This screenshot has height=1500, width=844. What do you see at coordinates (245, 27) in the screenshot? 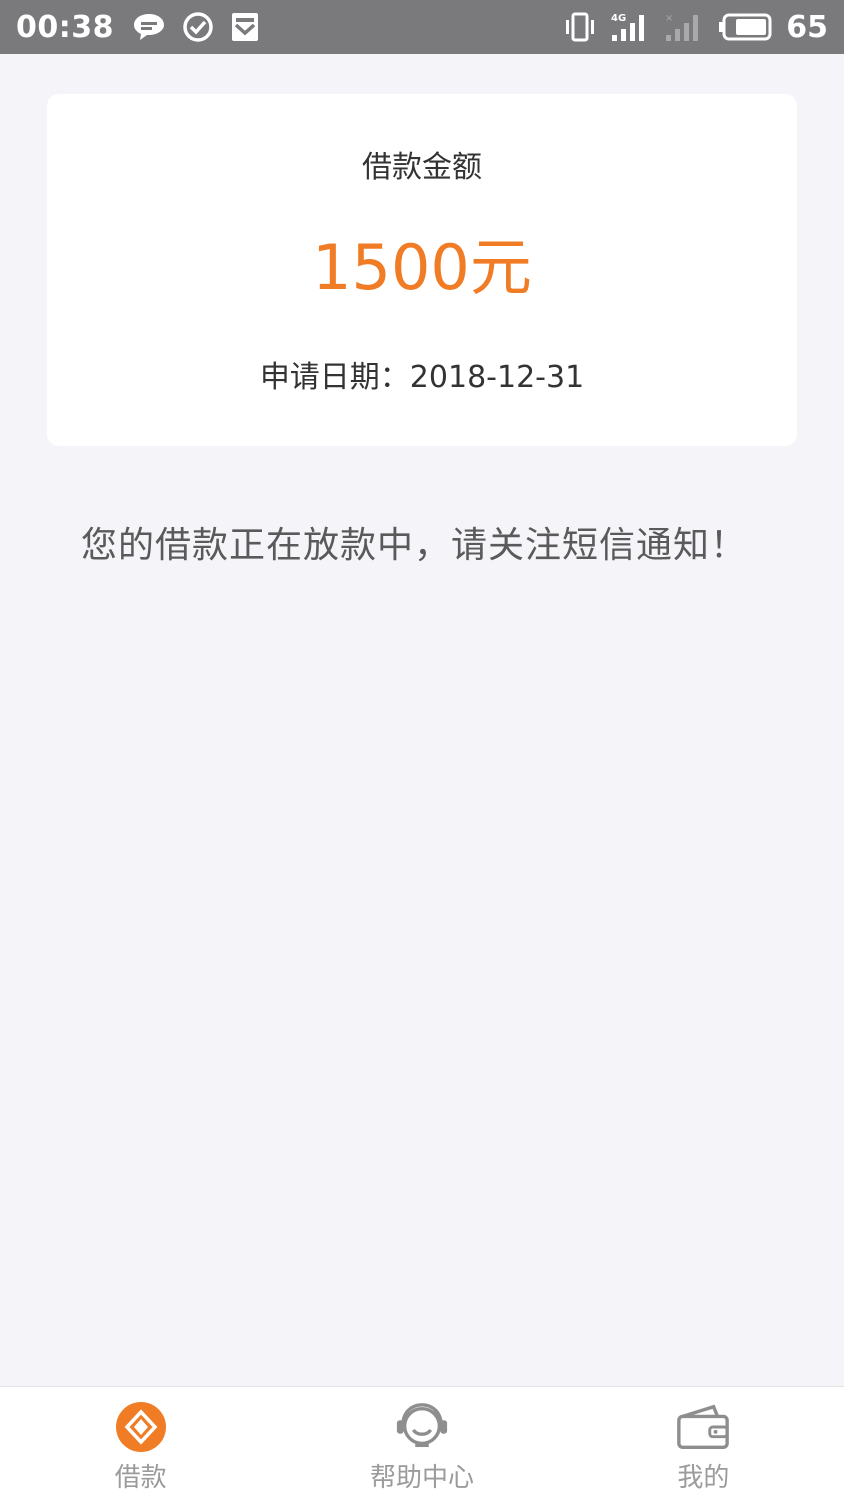
I see `shield-mail-icon` at bounding box center [245, 27].